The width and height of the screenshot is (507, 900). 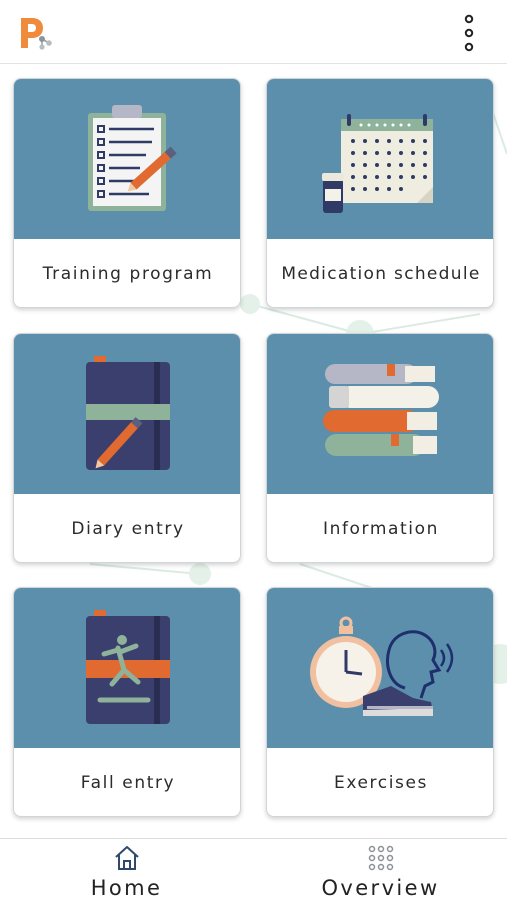 What do you see at coordinates (469, 33) in the screenshot?
I see `more-vert-icon` at bounding box center [469, 33].